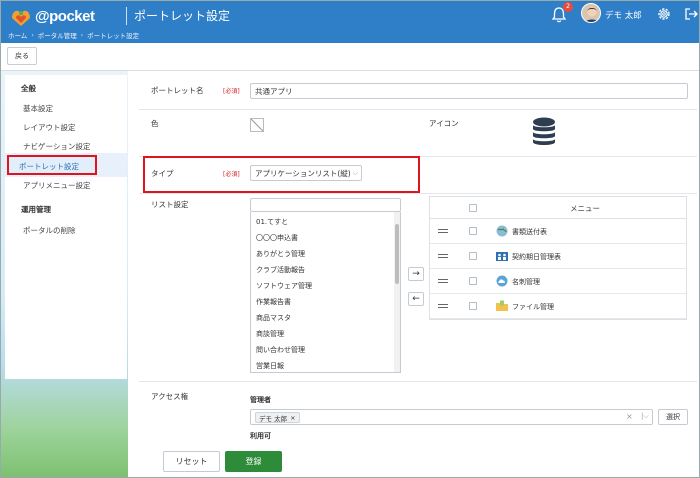 The image size is (700, 478). Describe the element at coordinates (277, 238) in the screenshot. I see `list-item: 〇〇〇申込書` at that location.